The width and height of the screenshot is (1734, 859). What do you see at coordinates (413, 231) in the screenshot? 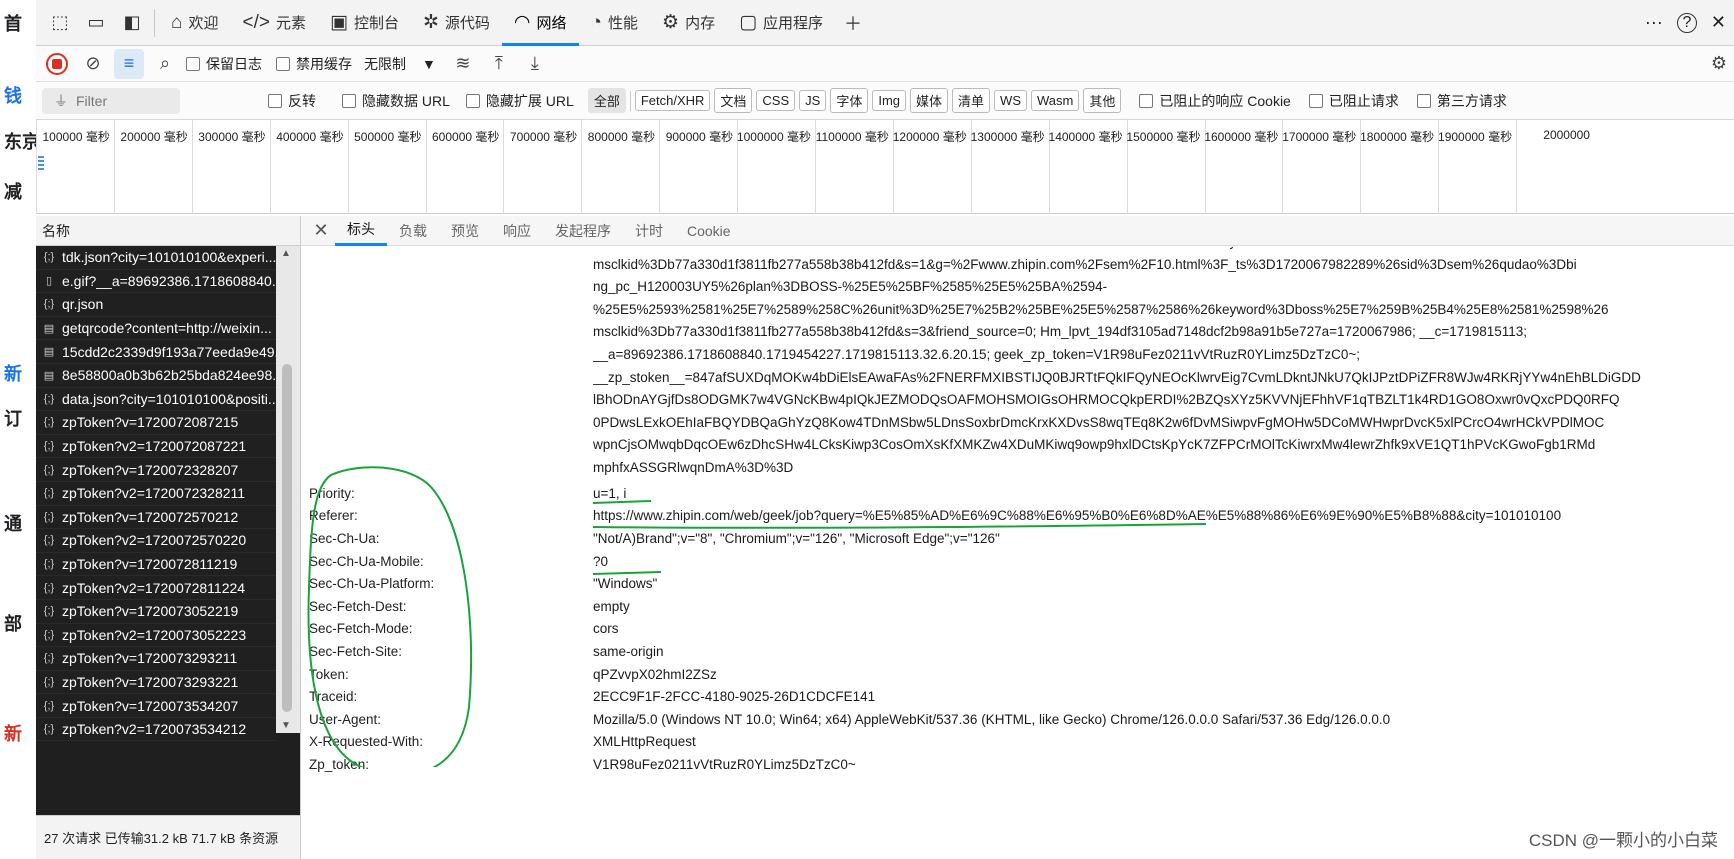
I see `detail-tab: 负载` at bounding box center [413, 231].